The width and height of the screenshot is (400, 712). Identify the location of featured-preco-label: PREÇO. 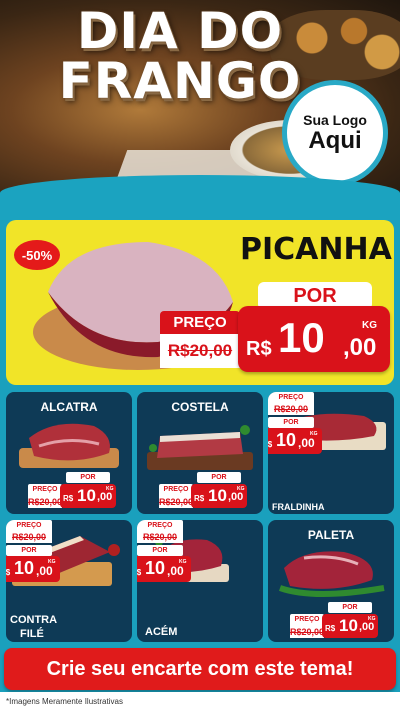
(200, 323).